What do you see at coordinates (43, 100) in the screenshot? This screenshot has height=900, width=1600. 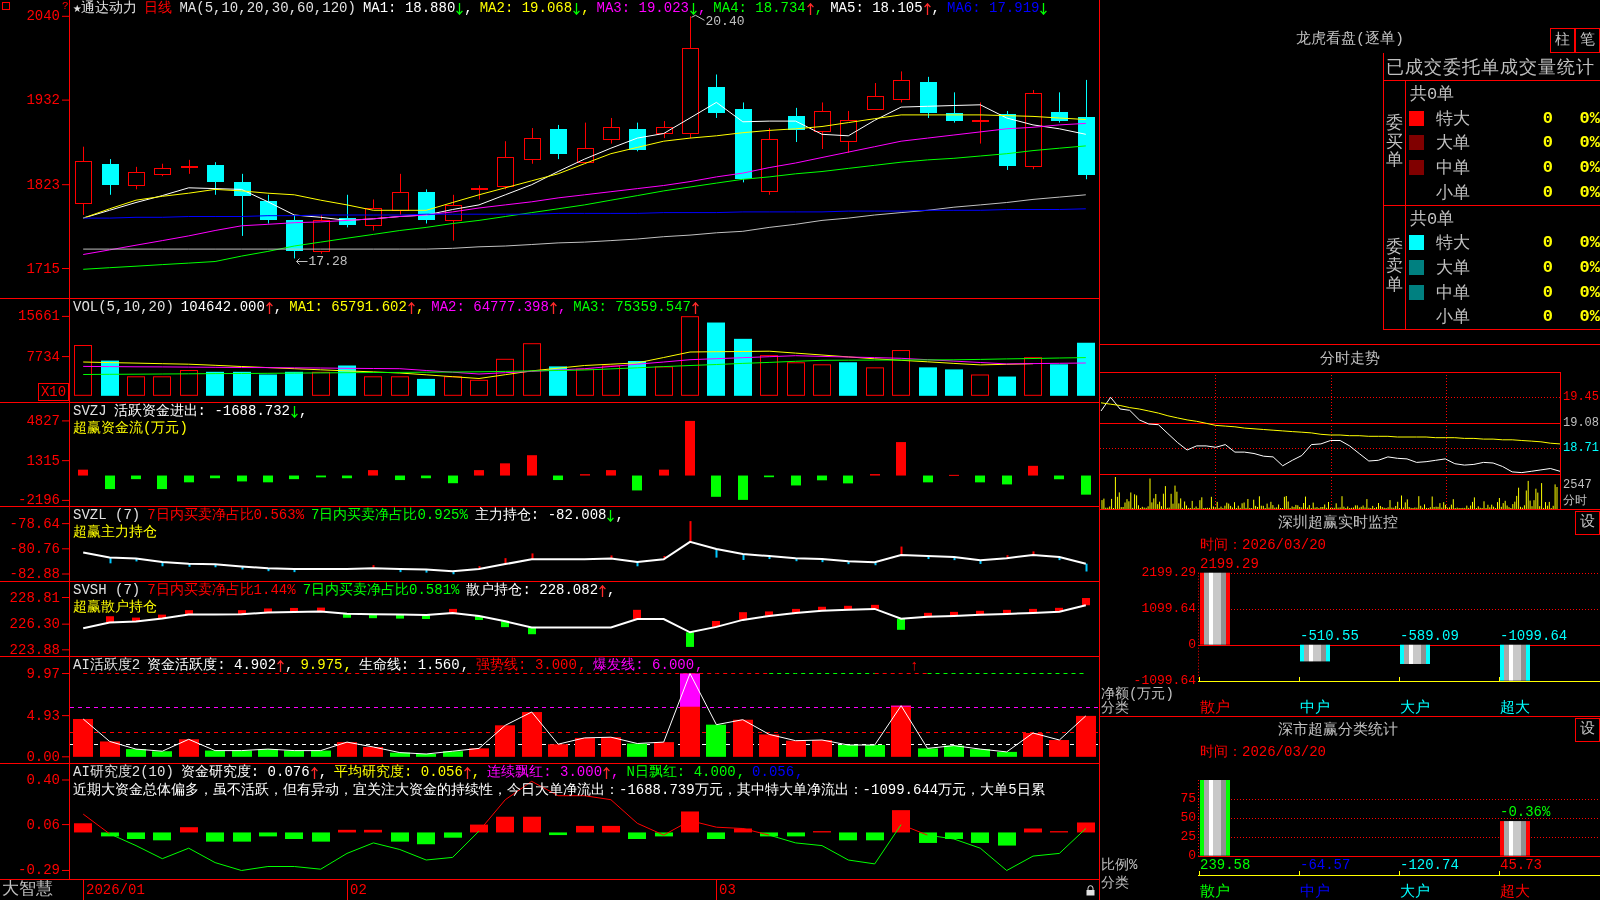 I see `axis-label: 1932` at bounding box center [43, 100].